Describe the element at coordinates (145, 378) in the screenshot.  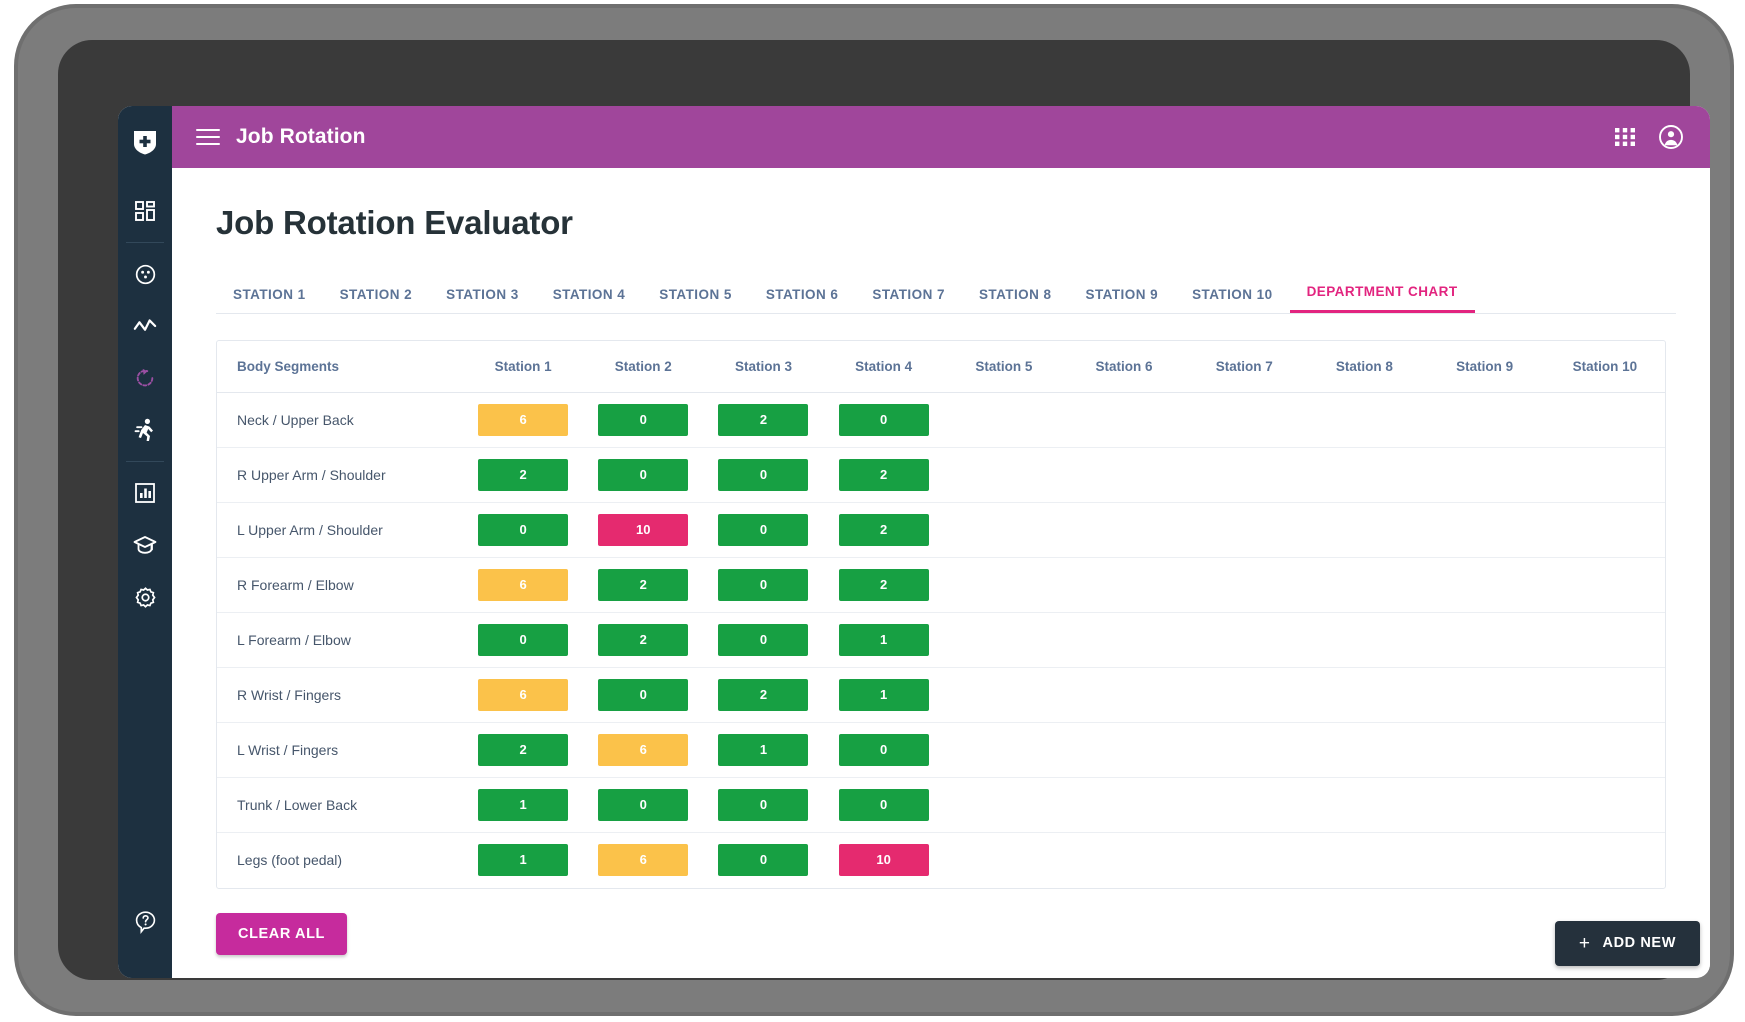
I see `sidebar-item-job-rotation` at that location.